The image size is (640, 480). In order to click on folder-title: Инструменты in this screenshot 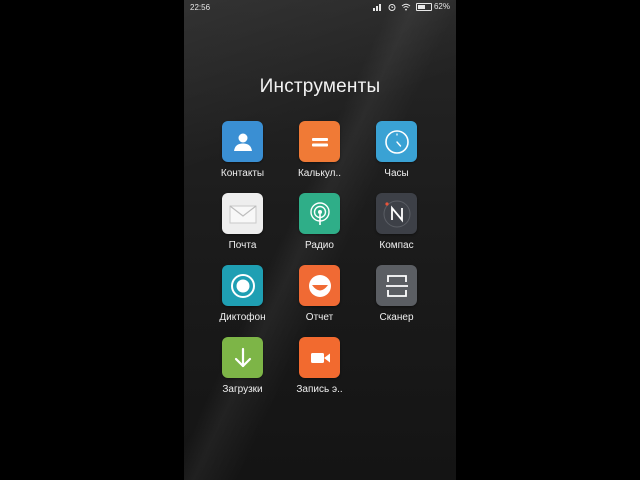, I will do `click(320, 86)`.